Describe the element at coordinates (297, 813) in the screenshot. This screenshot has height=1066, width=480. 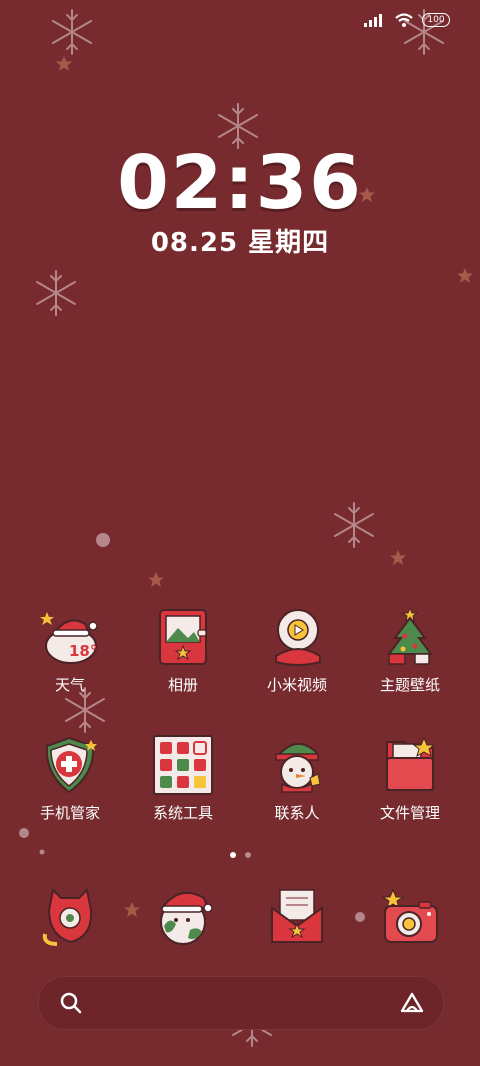
I see `app-label: 联系人` at that location.